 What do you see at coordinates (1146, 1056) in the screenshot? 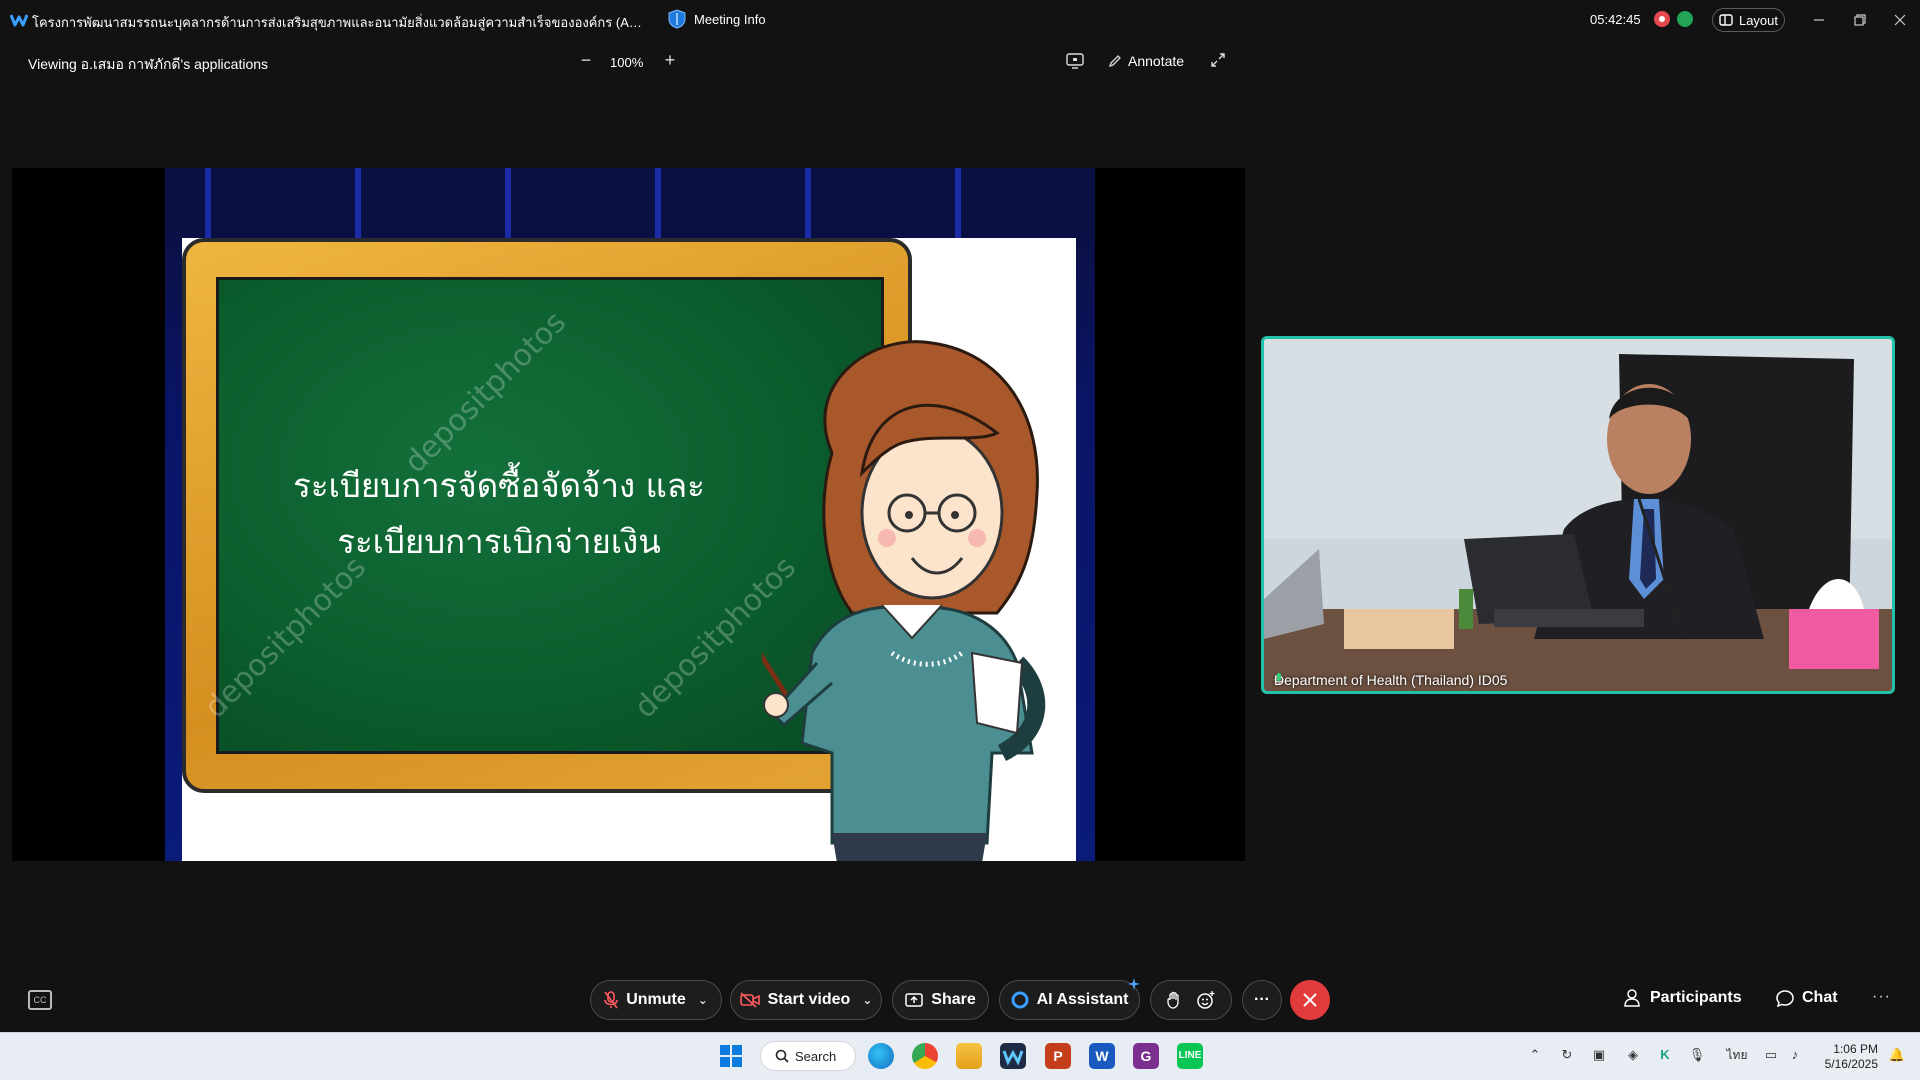
I see `pdf-app-icon: G` at bounding box center [1146, 1056].